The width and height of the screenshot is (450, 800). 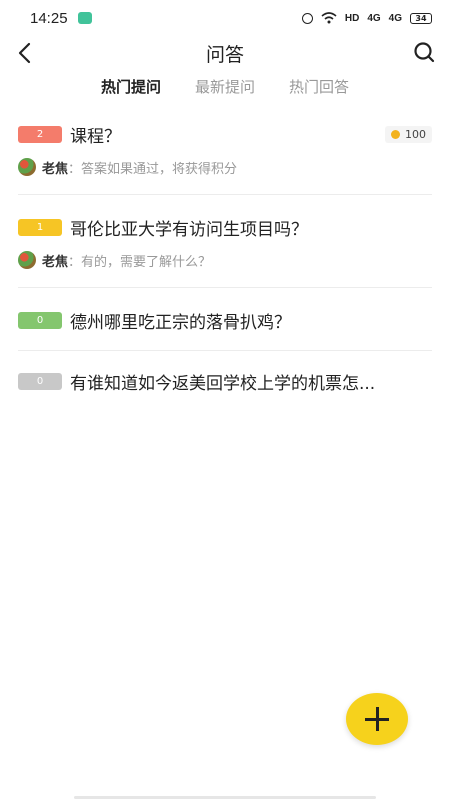 I want to click on question-item: 1 哥伦比亚大学有访问生项目吗？ 老焦 ：有的，需要了解什么？, so click(x=225, y=246).